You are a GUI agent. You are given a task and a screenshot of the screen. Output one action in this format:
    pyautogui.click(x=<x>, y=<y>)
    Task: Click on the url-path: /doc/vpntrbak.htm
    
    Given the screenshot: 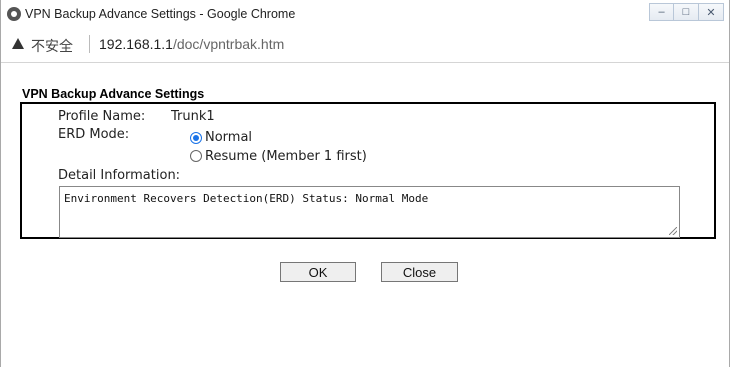 What is the action you would take?
    pyautogui.click(x=228, y=44)
    